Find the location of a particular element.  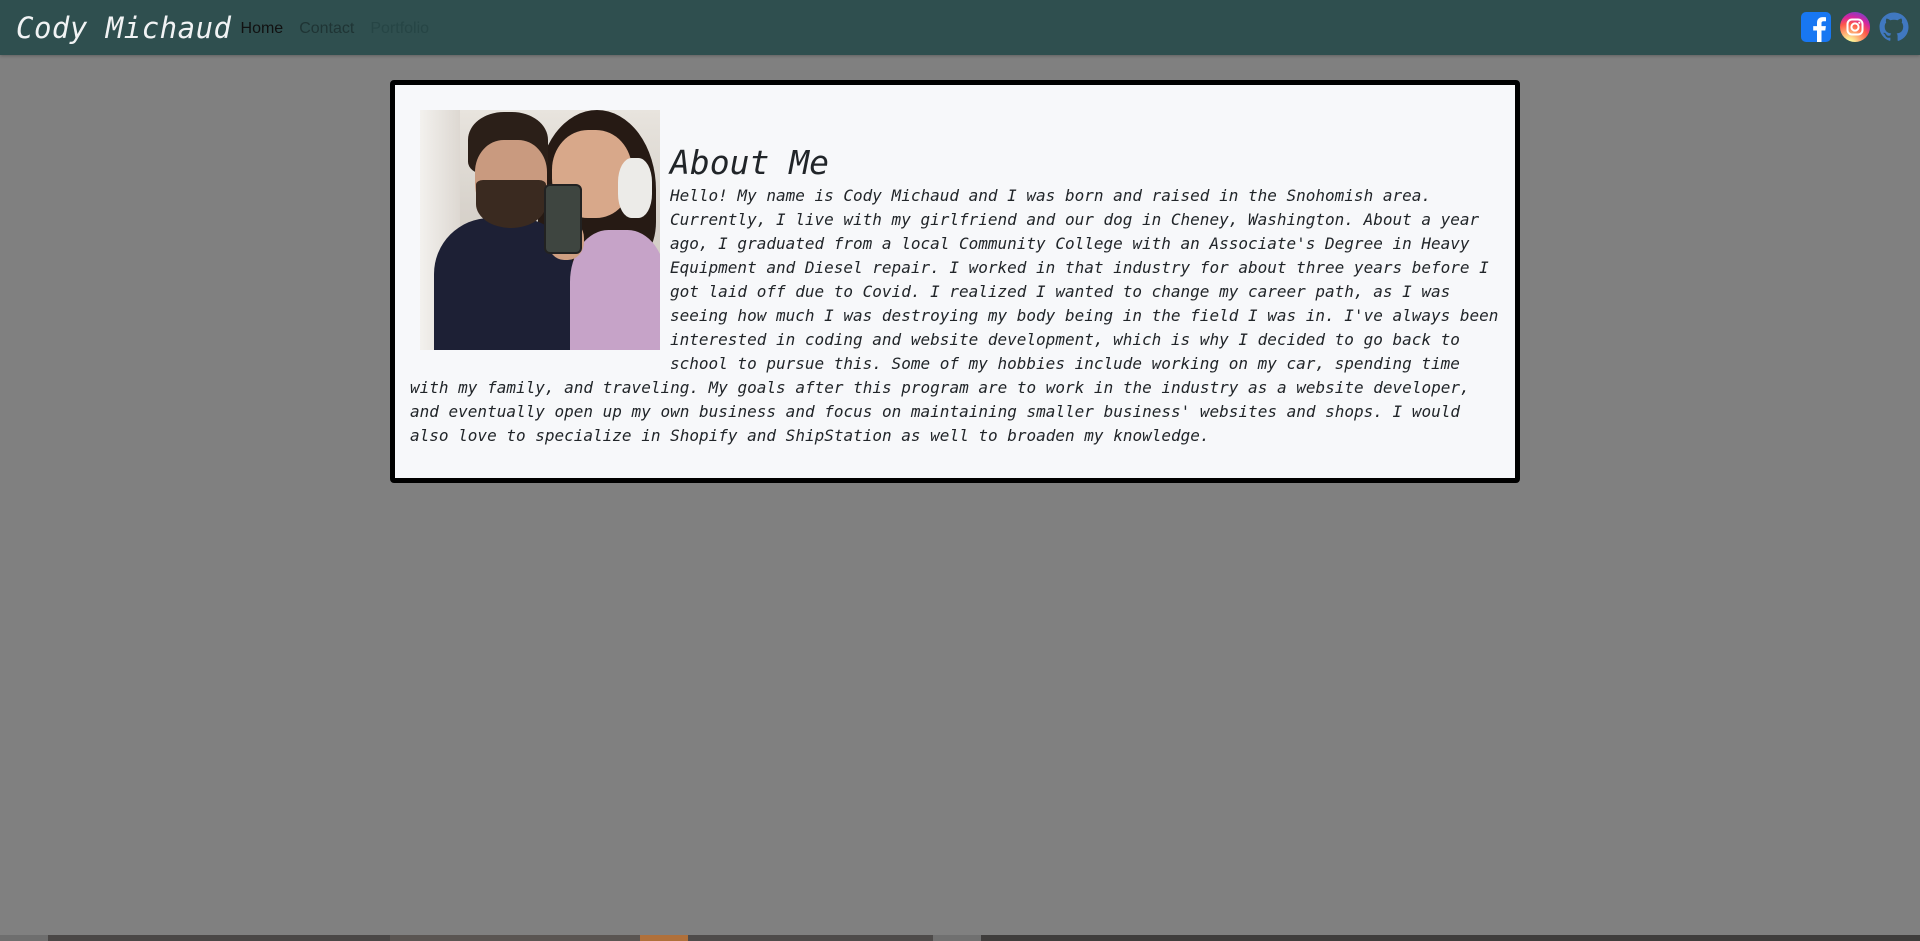

brand-title: Cody Michaud is located at coordinates (124, 28).